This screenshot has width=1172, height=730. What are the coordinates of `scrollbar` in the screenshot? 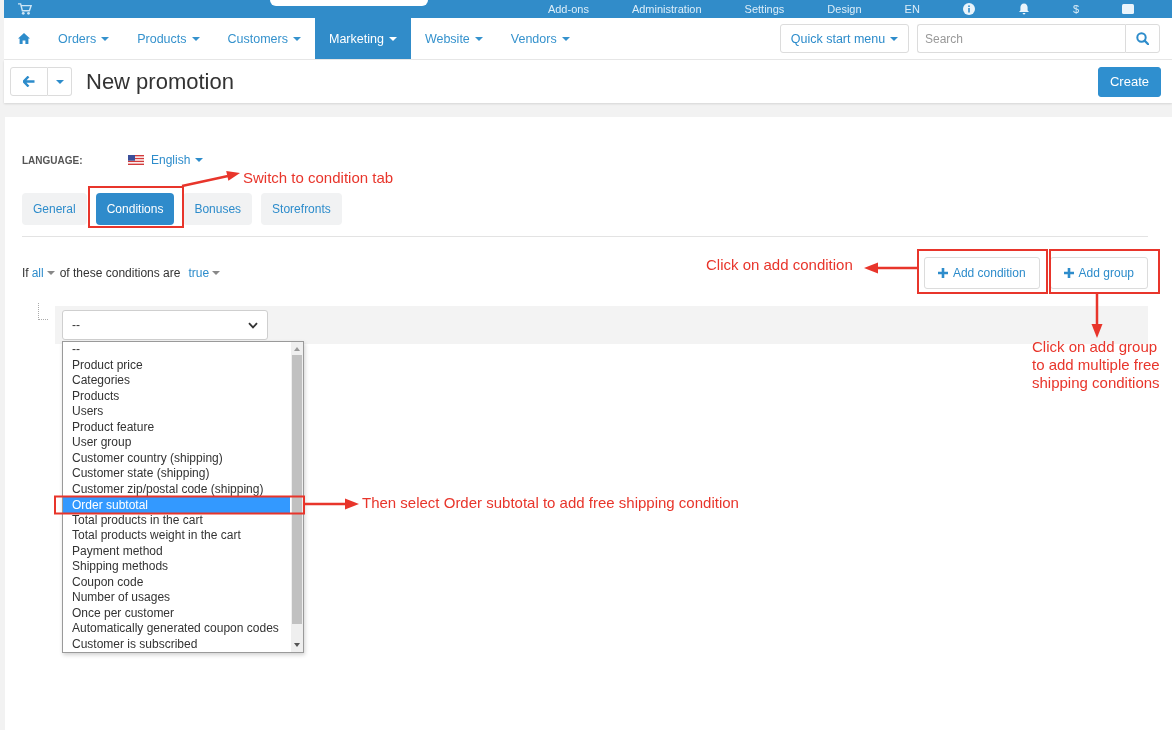 It's located at (297, 497).